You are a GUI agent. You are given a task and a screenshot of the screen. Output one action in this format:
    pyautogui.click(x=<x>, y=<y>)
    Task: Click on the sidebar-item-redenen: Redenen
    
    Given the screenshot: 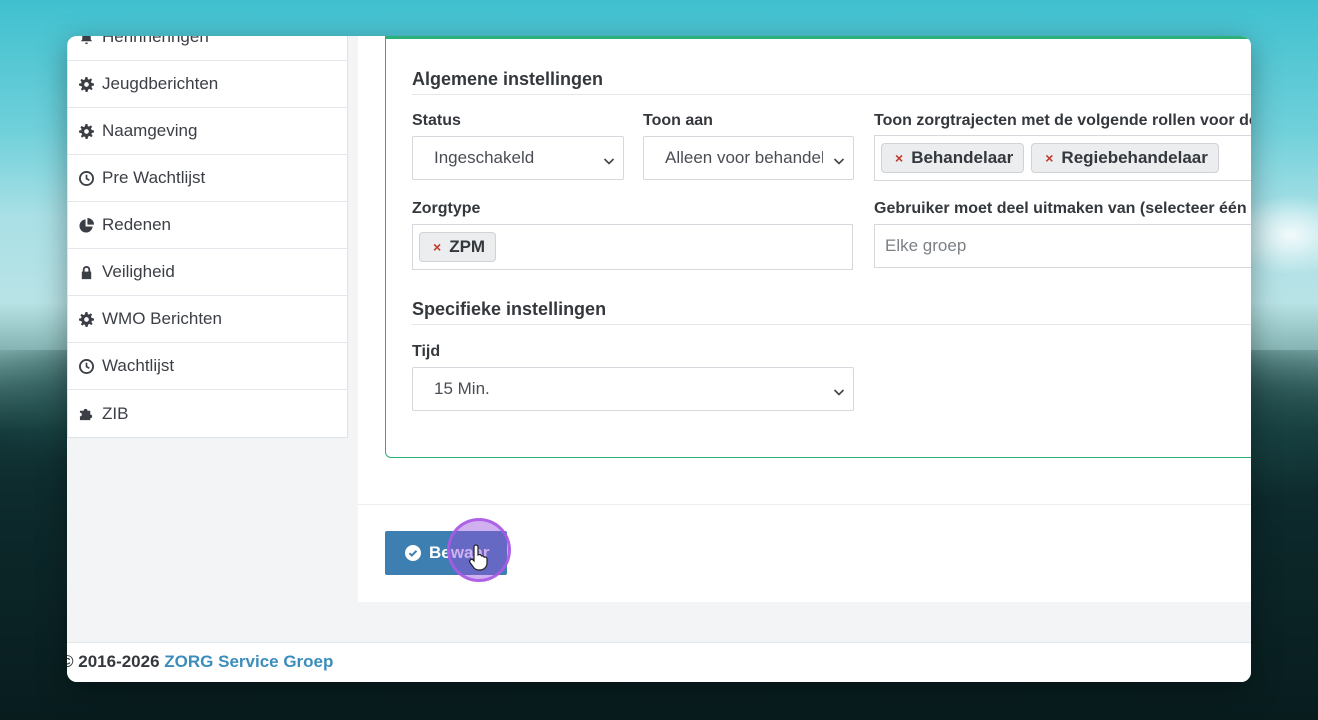 What is the action you would take?
    pyautogui.click(x=207, y=225)
    